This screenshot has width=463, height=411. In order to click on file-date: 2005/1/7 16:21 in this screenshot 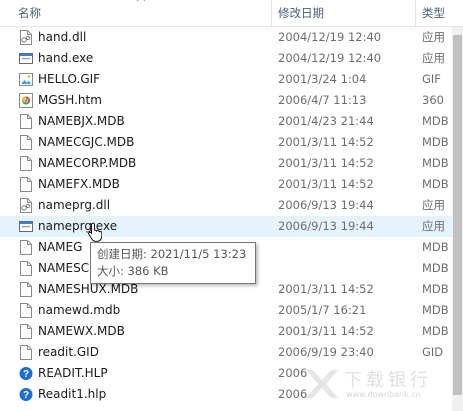, I will do `click(322, 310)`.